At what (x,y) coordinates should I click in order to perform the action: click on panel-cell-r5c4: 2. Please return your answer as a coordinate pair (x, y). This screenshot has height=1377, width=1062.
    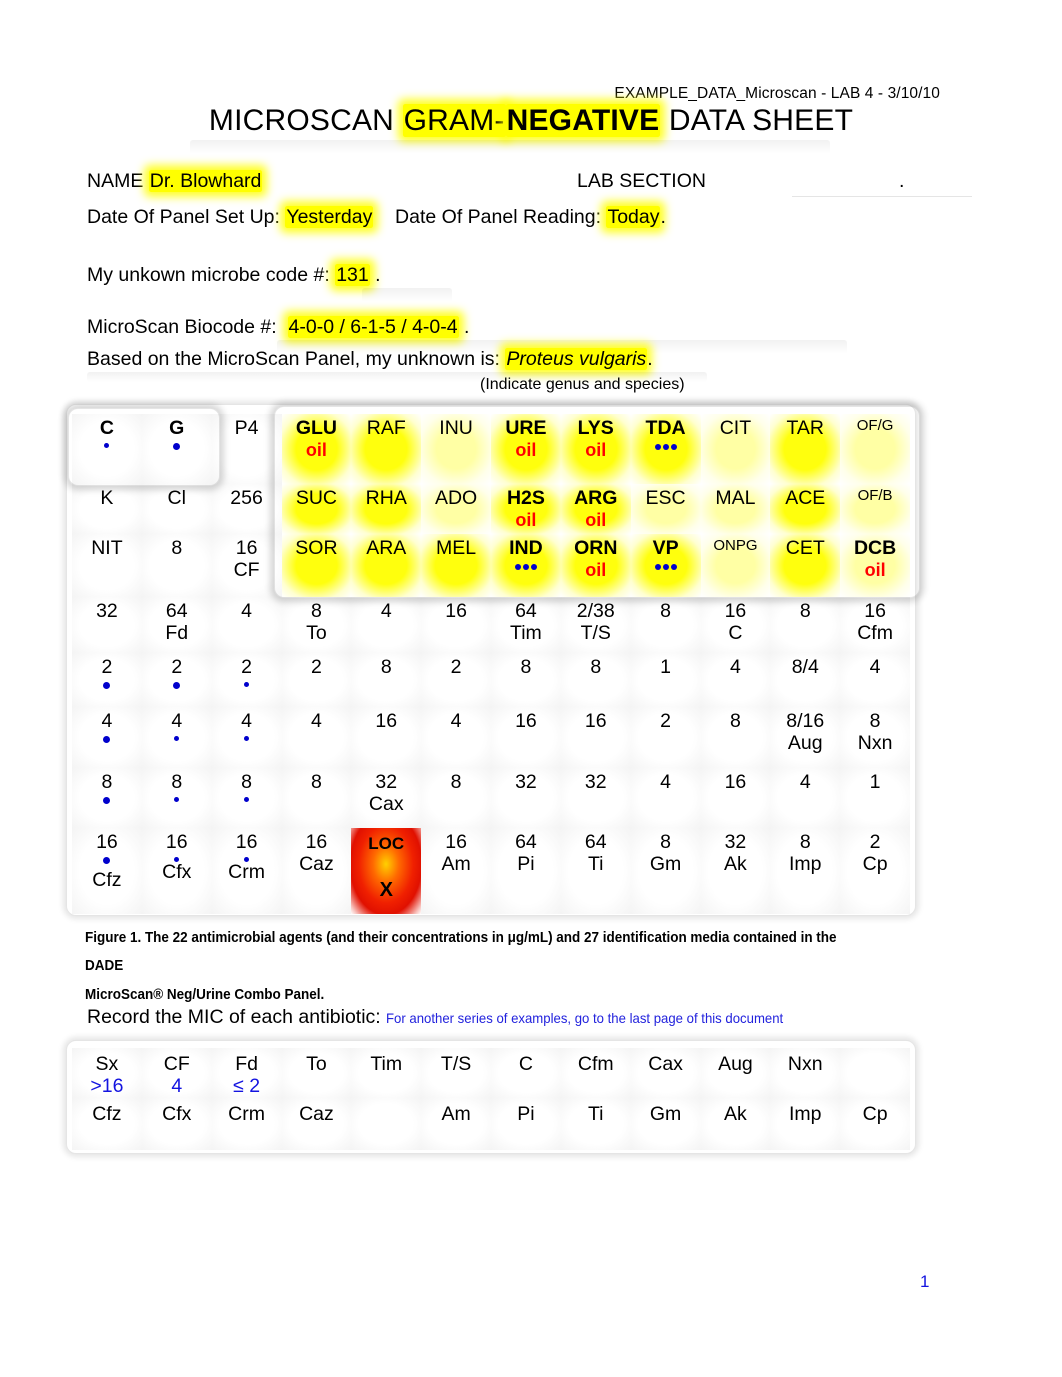
    Looking at the image, I should click on (316, 680).